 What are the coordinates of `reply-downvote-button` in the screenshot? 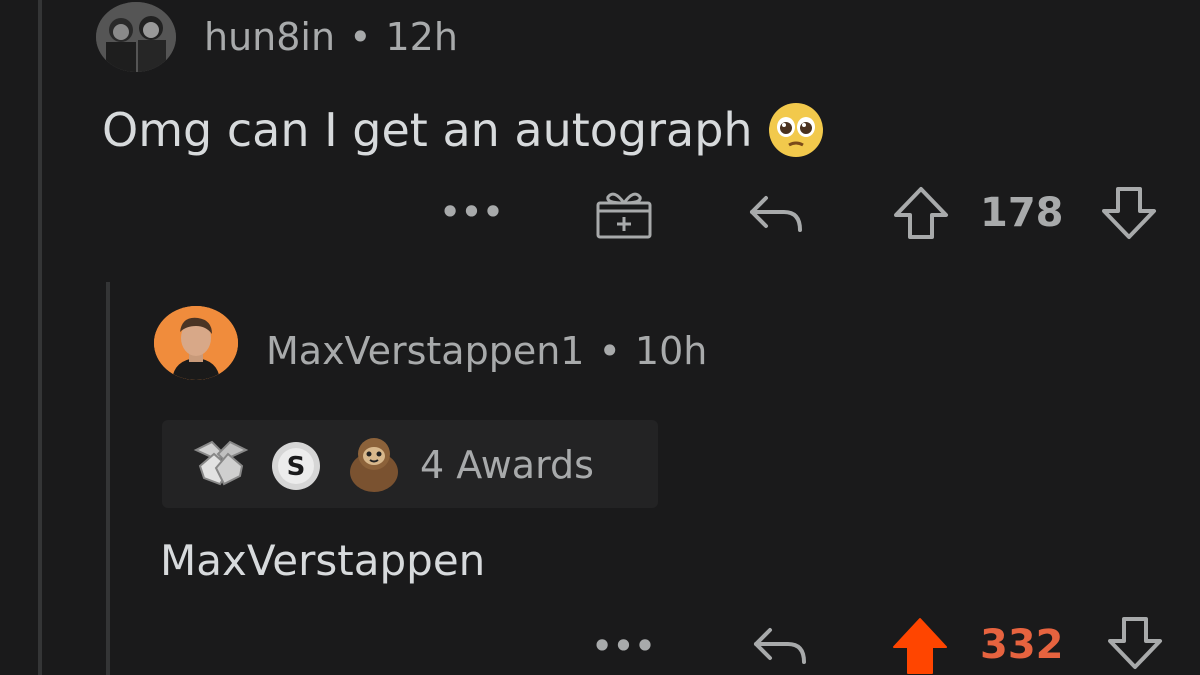 It's located at (1135, 643).